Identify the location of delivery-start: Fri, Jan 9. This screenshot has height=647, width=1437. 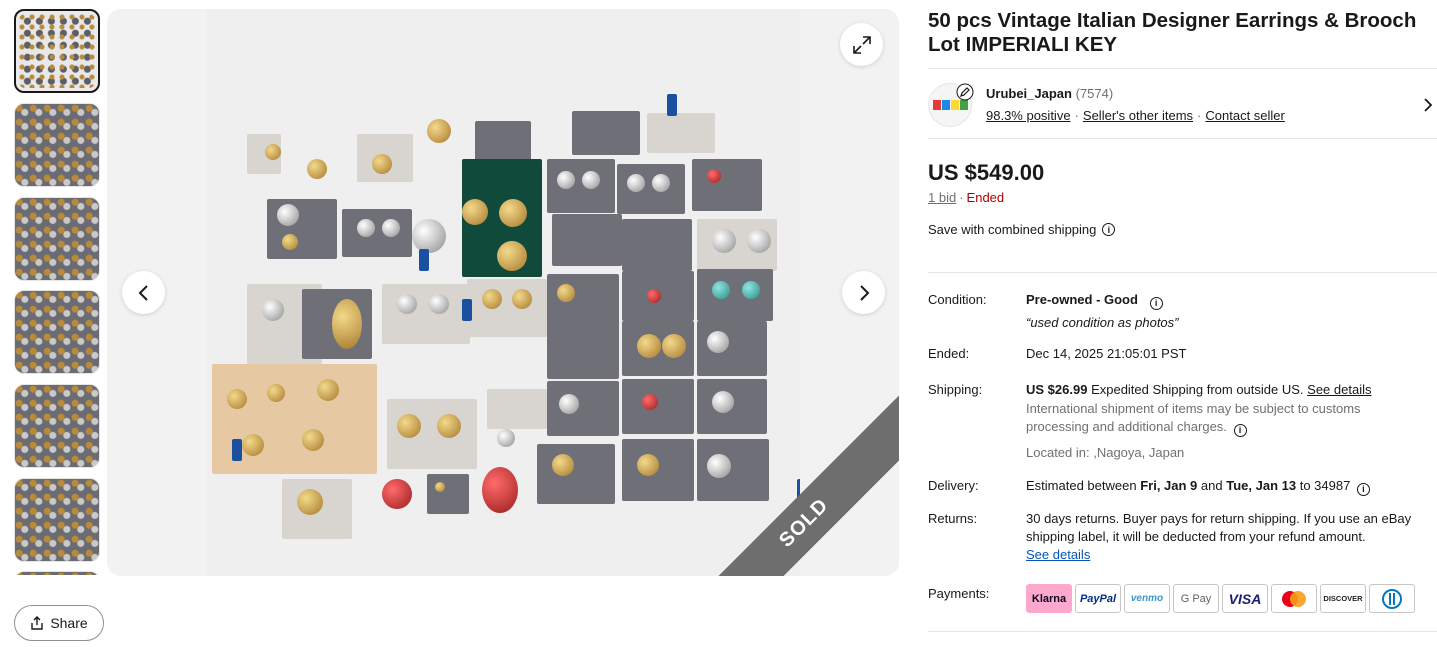
(1169, 485).